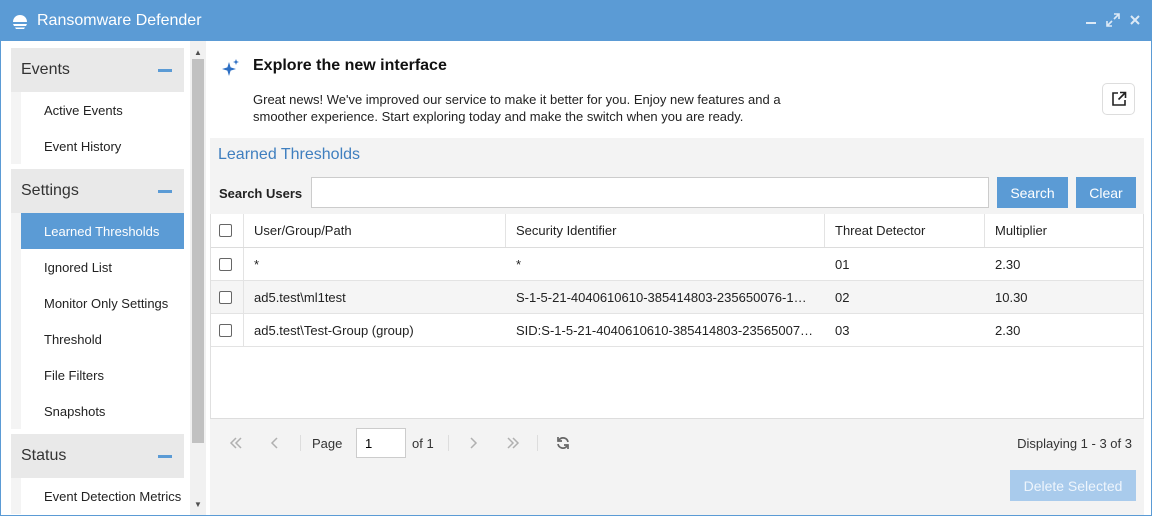  Describe the element at coordinates (261, 193) in the screenshot. I see `search-label: Search Users` at that location.